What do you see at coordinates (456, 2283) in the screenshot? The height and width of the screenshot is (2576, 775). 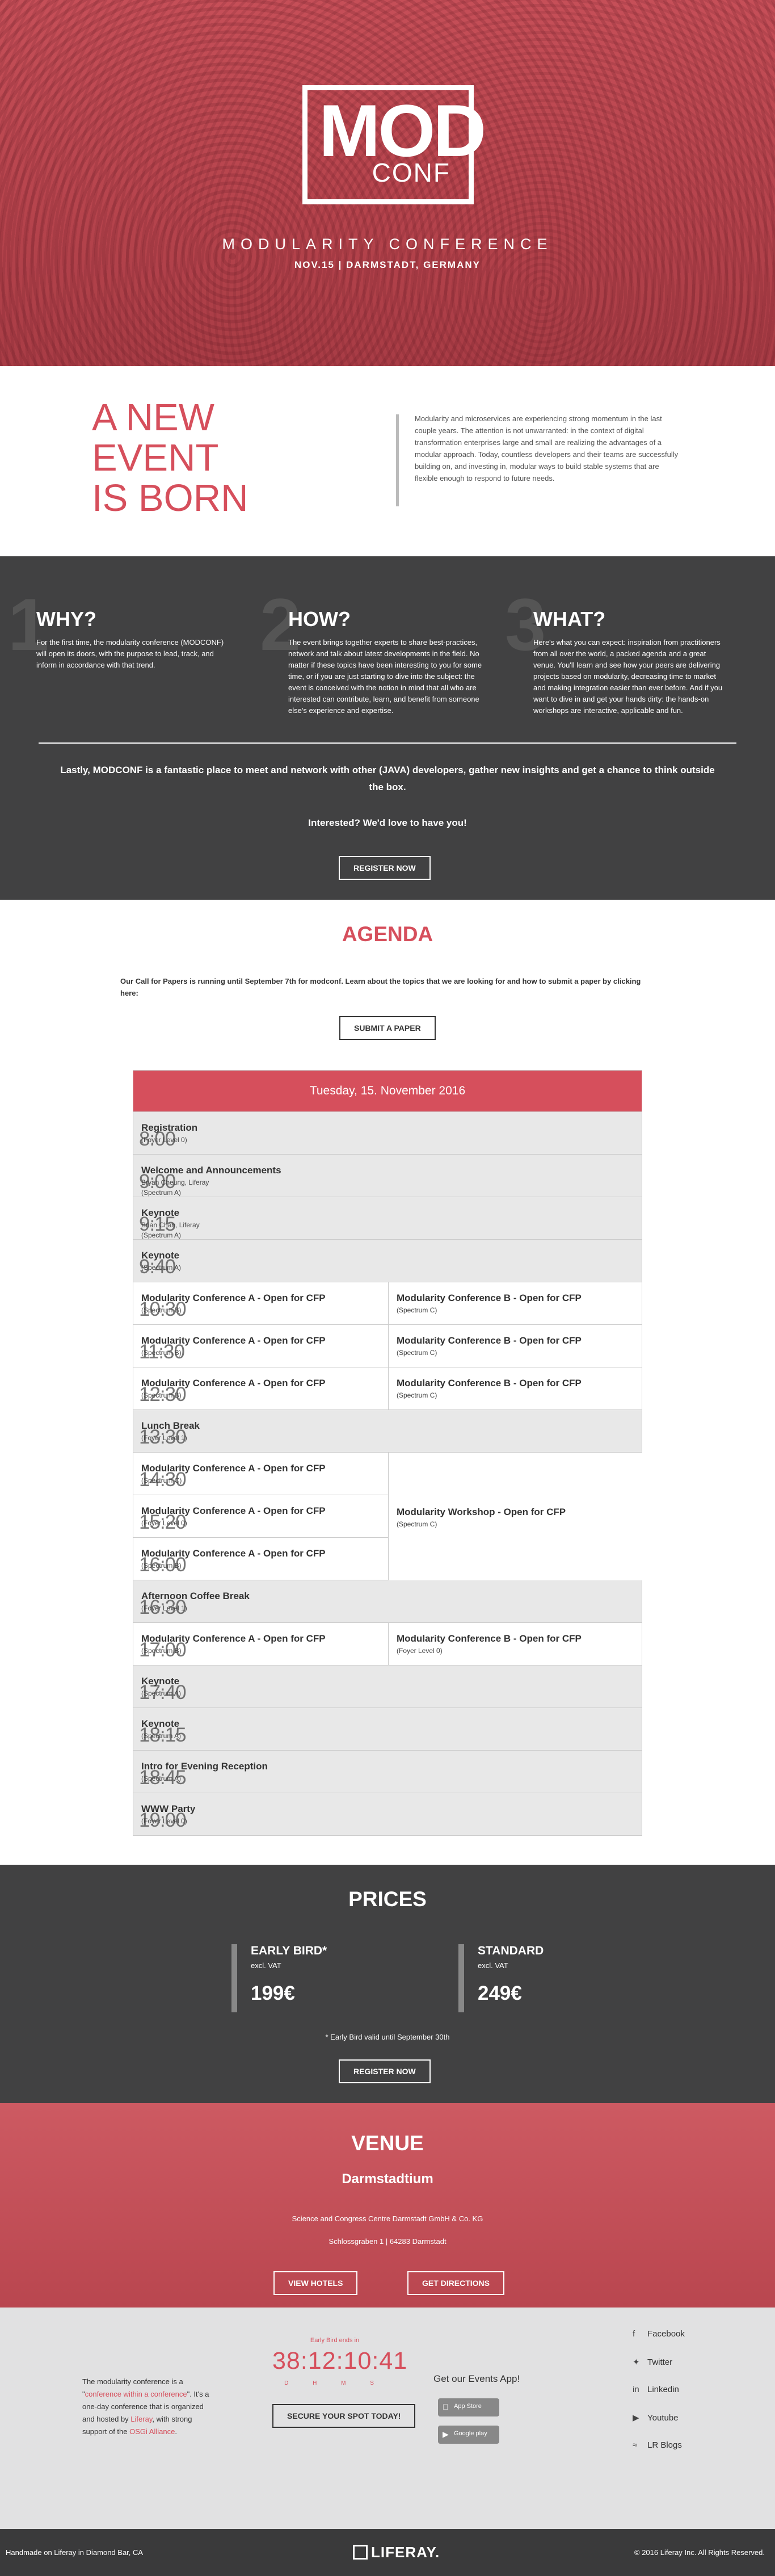 I see `get-directions-button: GET DIRECTIONS` at bounding box center [456, 2283].